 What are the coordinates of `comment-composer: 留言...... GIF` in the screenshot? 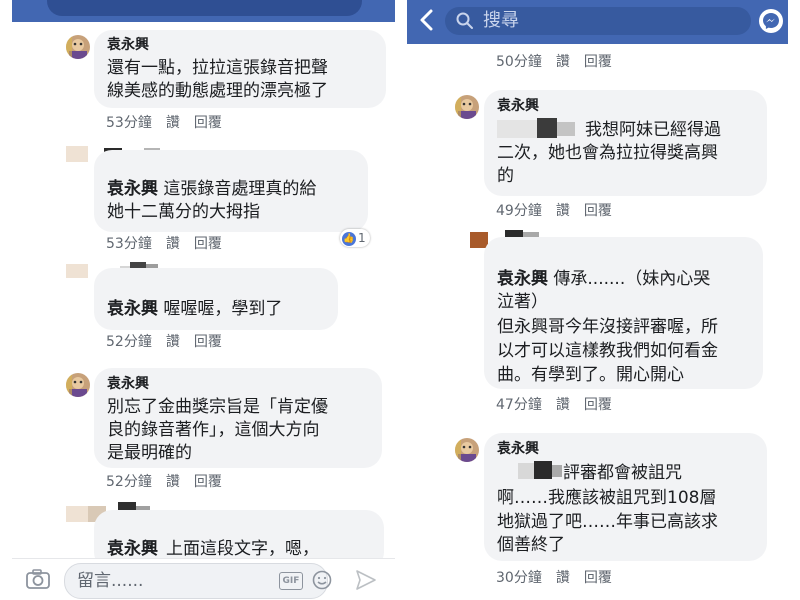 It's located at (203, 579).